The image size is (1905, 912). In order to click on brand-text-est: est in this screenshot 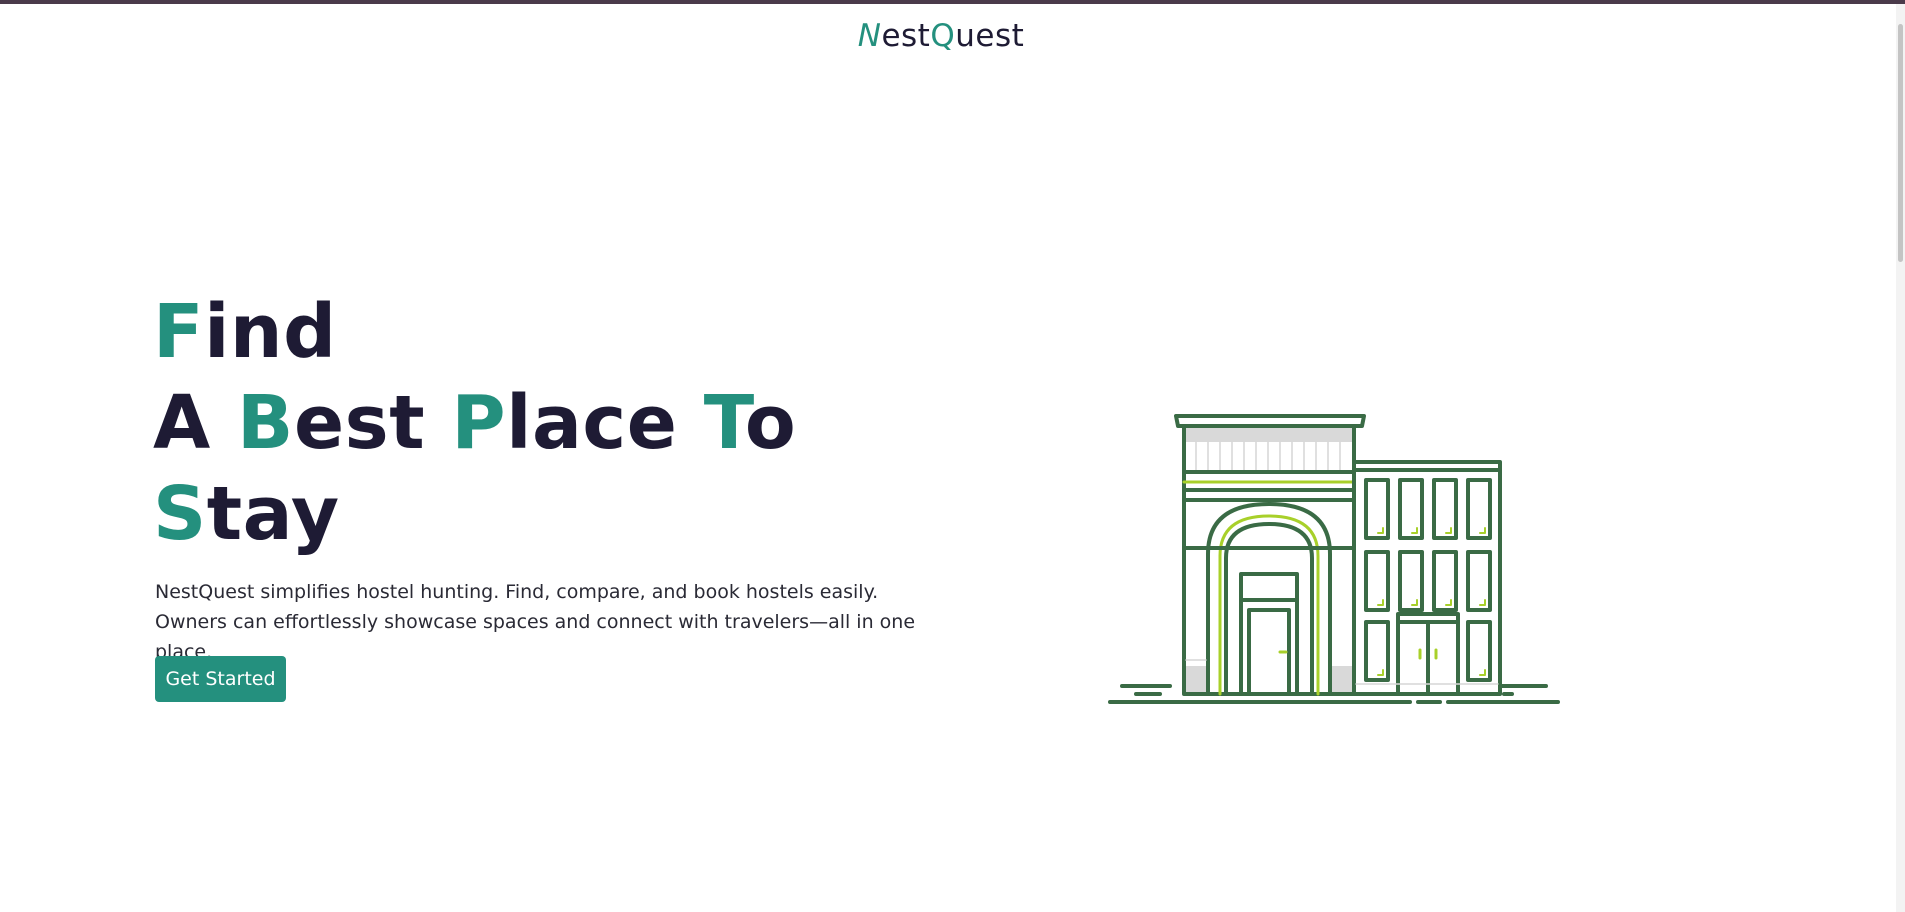, I will do `click(906, 36)`.